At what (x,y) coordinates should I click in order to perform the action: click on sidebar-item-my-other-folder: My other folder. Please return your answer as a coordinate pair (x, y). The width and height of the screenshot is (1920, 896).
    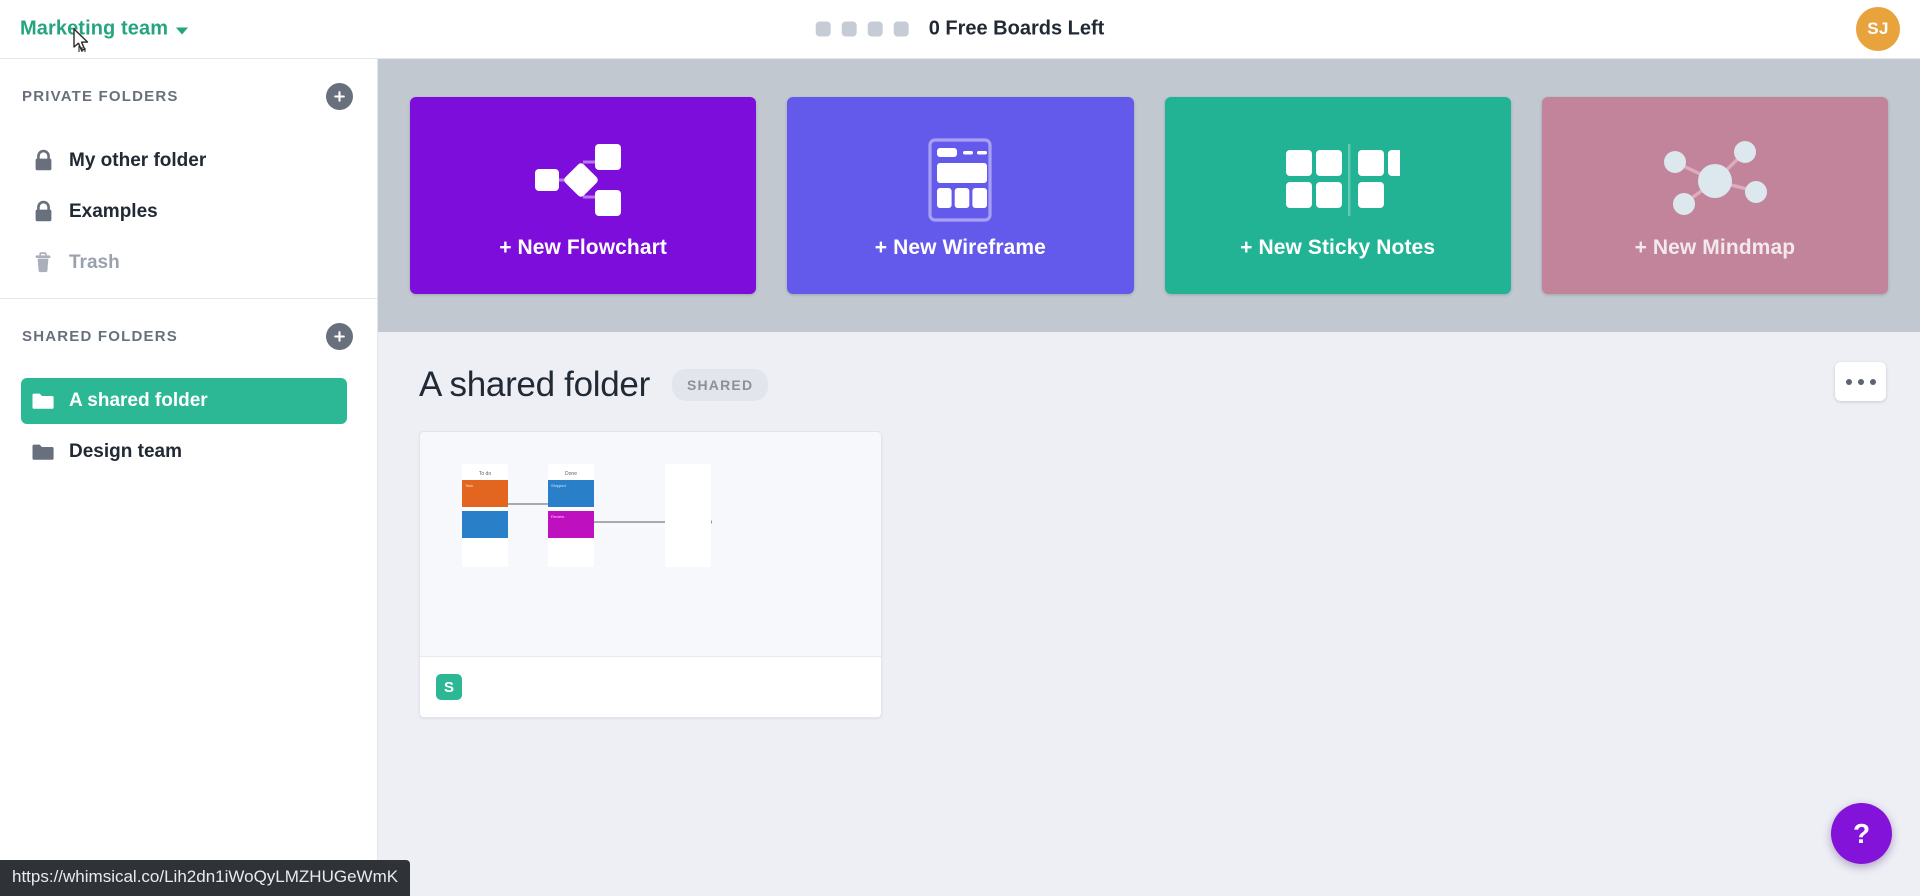
    Looking at the image, I should click on (184, 161).